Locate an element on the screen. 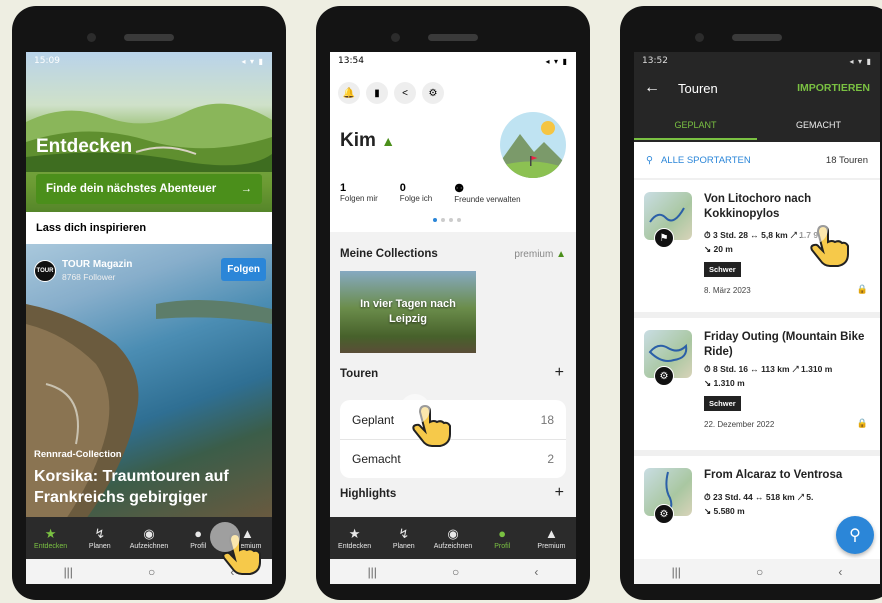  tour-title: Von Litochoro nach Kokkinopylos is located at coordinates (758, 206).